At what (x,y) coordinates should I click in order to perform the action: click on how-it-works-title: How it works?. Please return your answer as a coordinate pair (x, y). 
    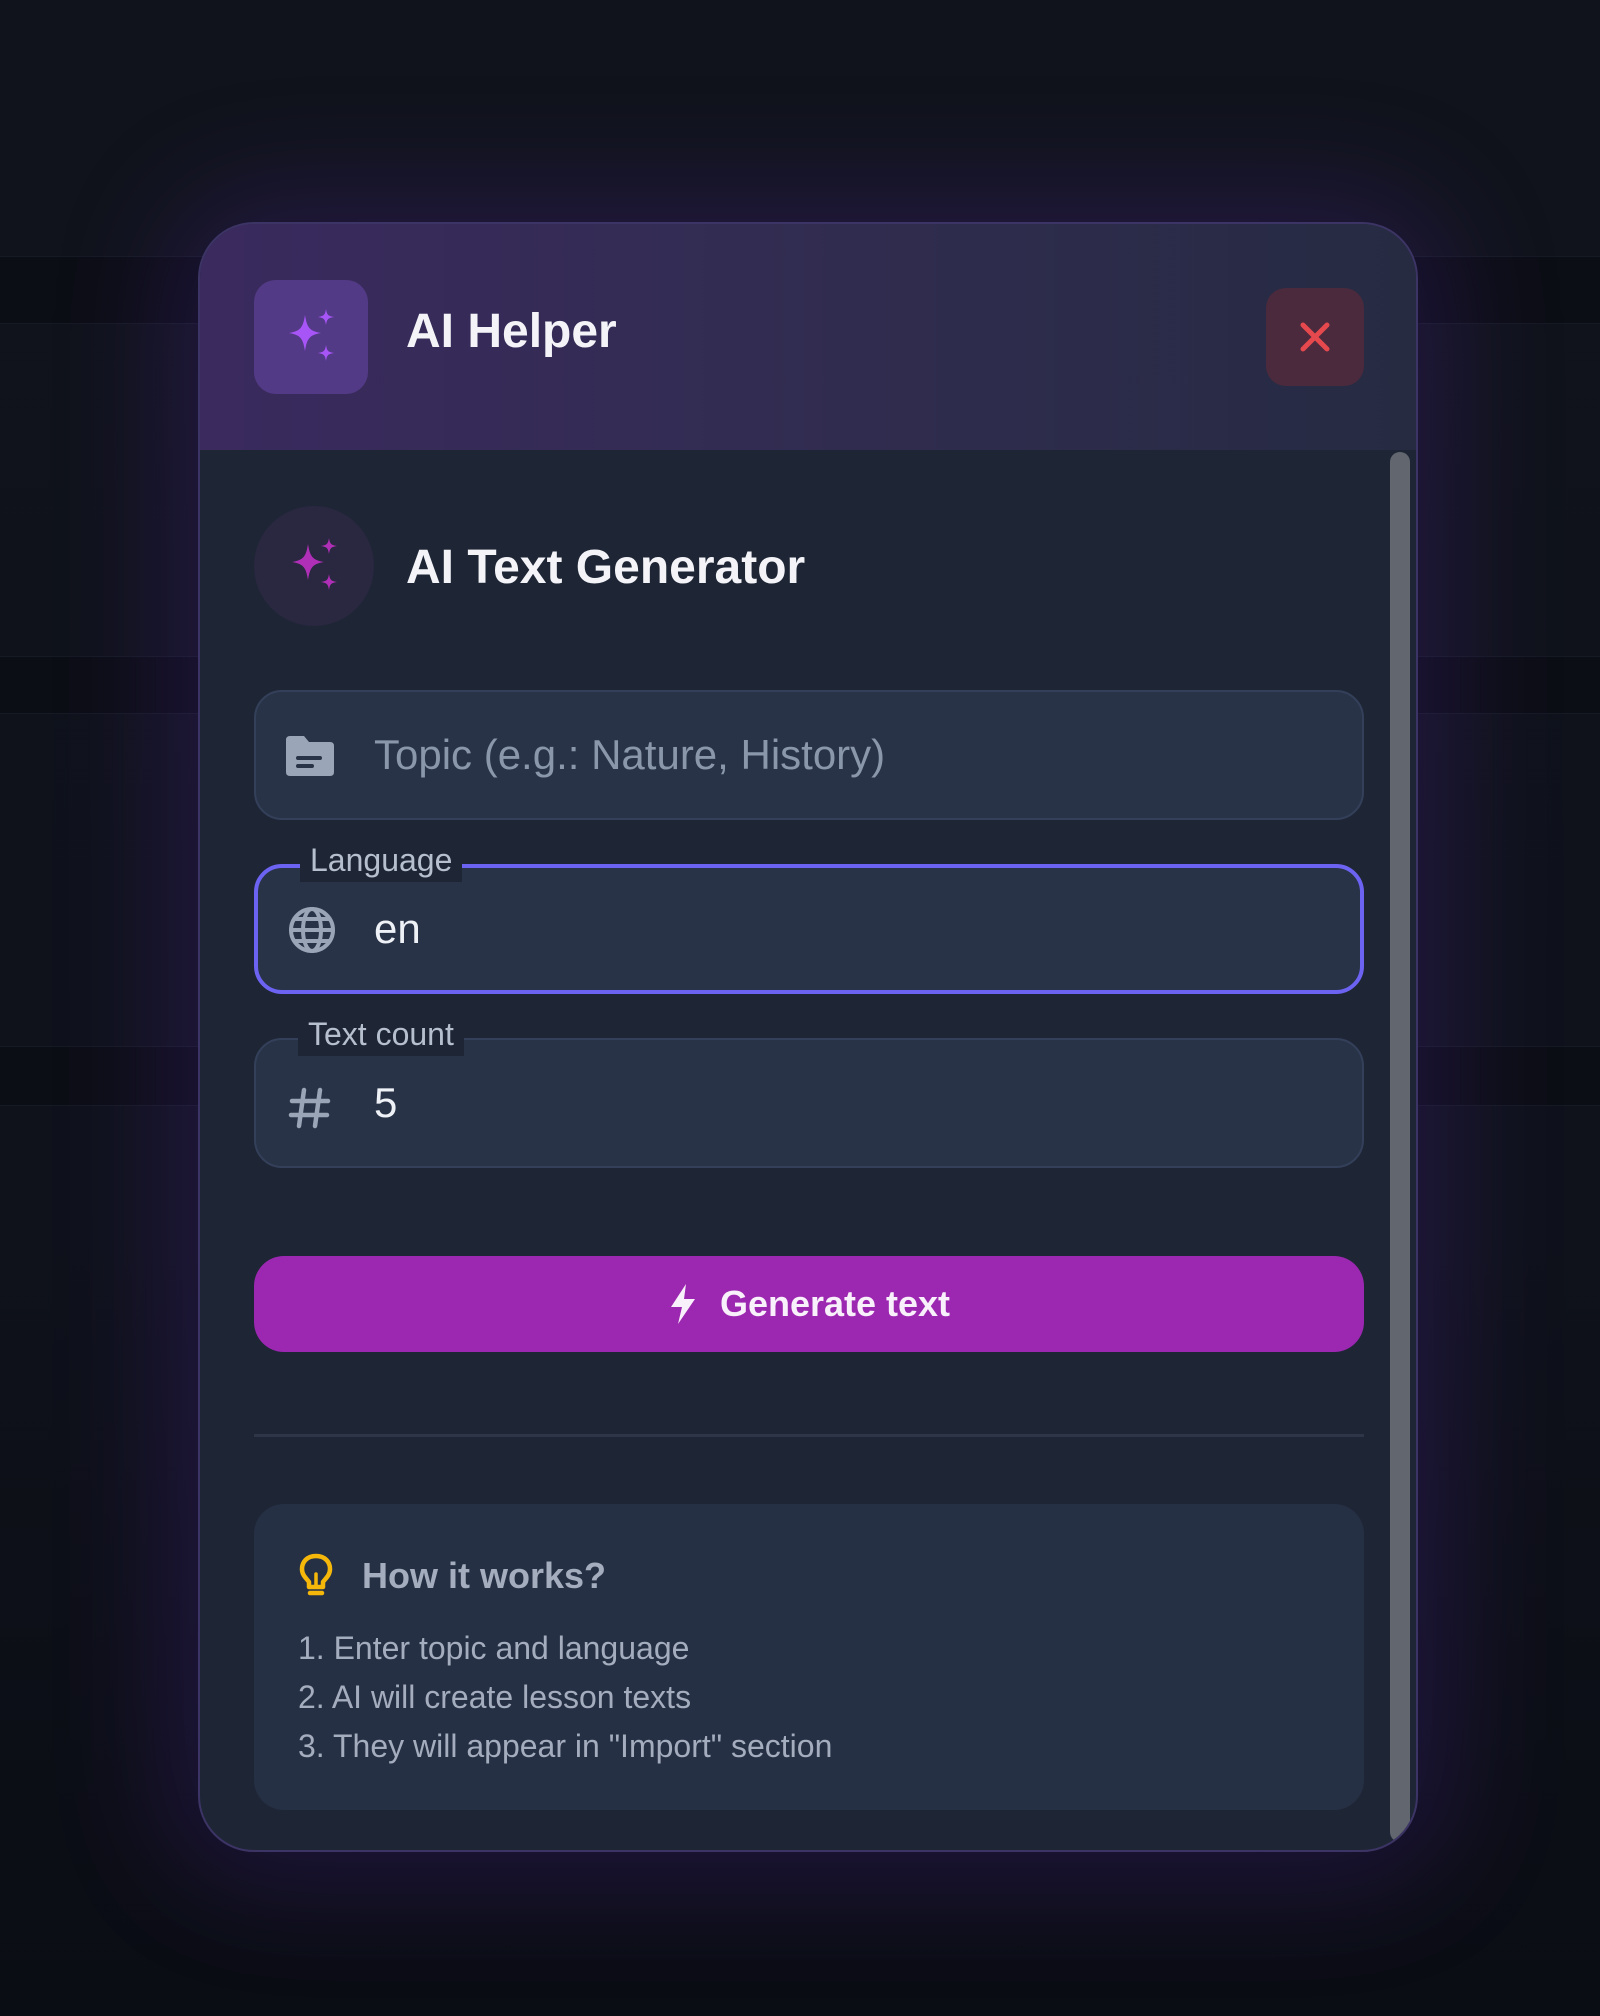
    Looking at the image, I should click on (484, 1575).